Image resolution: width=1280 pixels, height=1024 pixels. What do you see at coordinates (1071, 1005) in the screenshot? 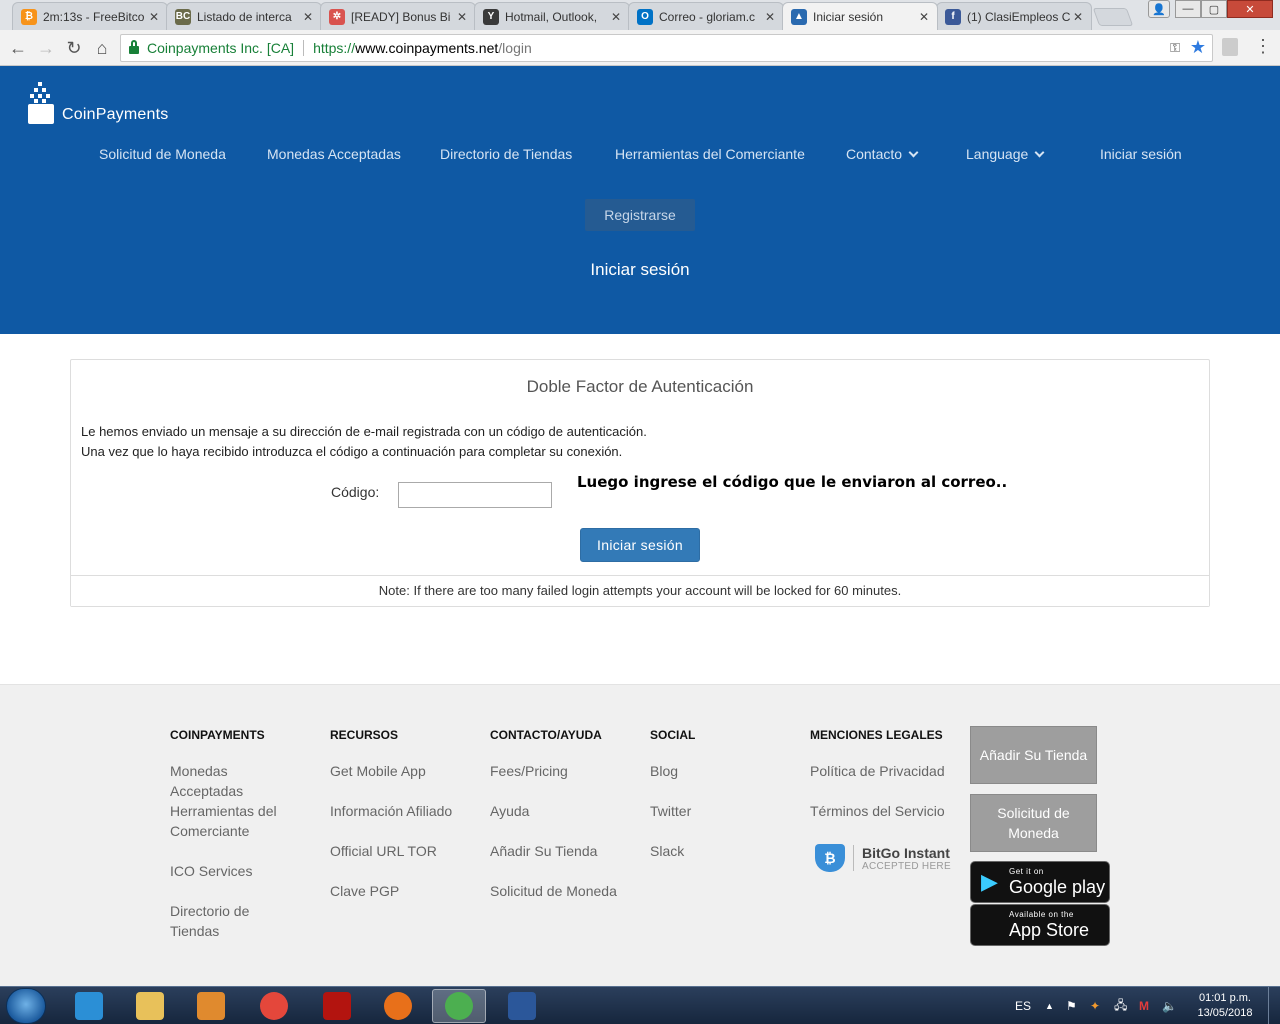
I see `flag-icon: ⚑` at bounding box center [1071, 1005].